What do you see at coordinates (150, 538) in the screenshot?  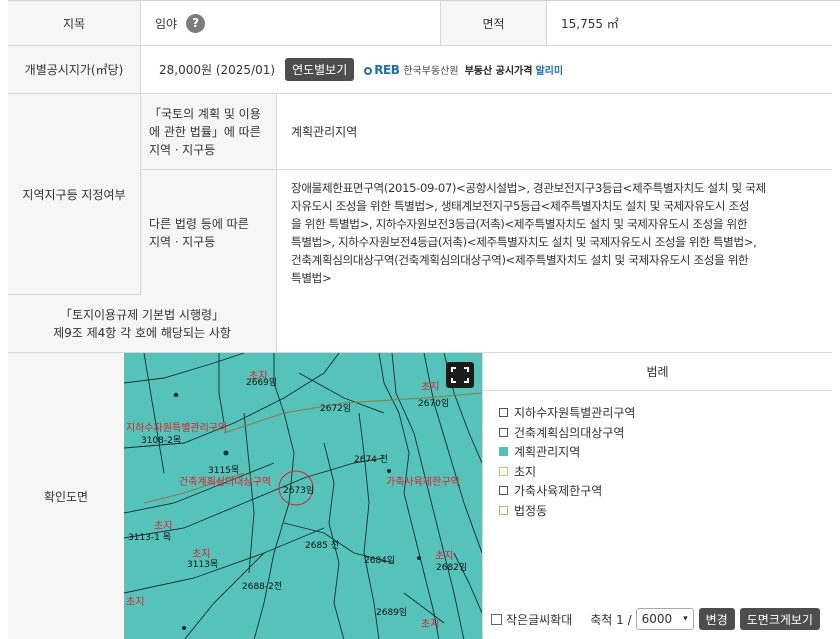 I see `map-label-item: 3113-1 목` at bounding box center [150, 538].